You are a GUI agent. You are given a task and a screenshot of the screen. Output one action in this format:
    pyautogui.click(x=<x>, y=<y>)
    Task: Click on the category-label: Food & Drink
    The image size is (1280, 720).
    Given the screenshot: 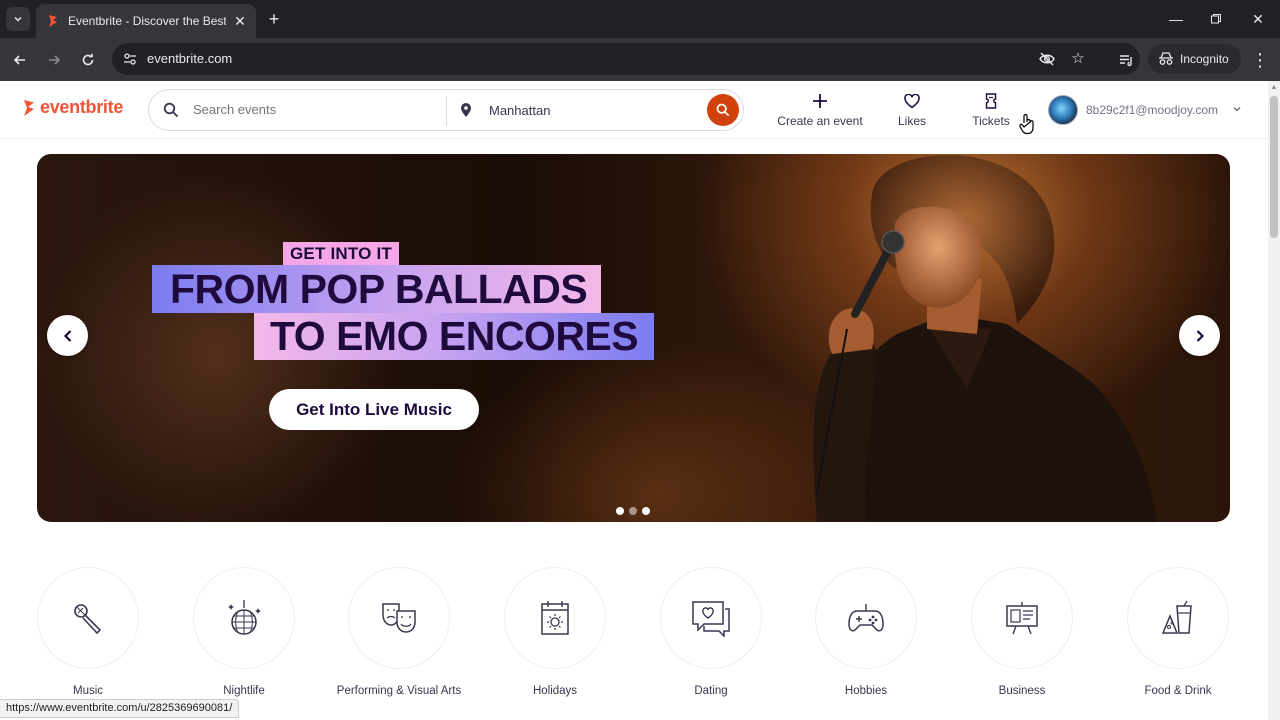 What is the action you would take?
    pyautogui.click(x=1178, y=691)
    